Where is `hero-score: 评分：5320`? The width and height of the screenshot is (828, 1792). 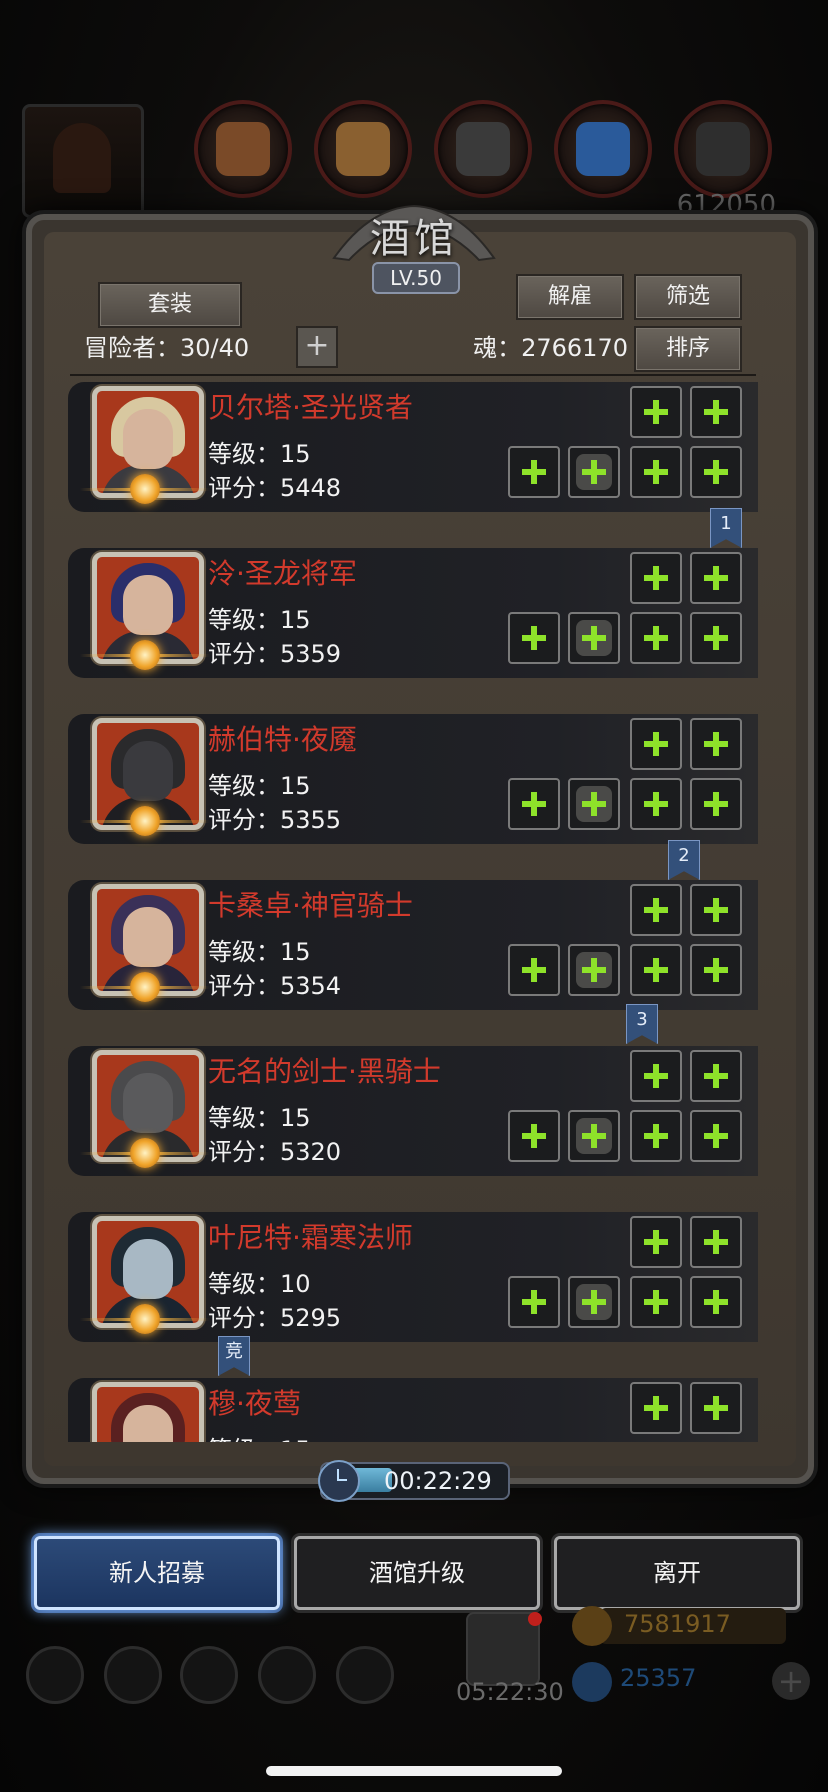 hero-score: 评分：5320 is located at coordinates (275, 1152).